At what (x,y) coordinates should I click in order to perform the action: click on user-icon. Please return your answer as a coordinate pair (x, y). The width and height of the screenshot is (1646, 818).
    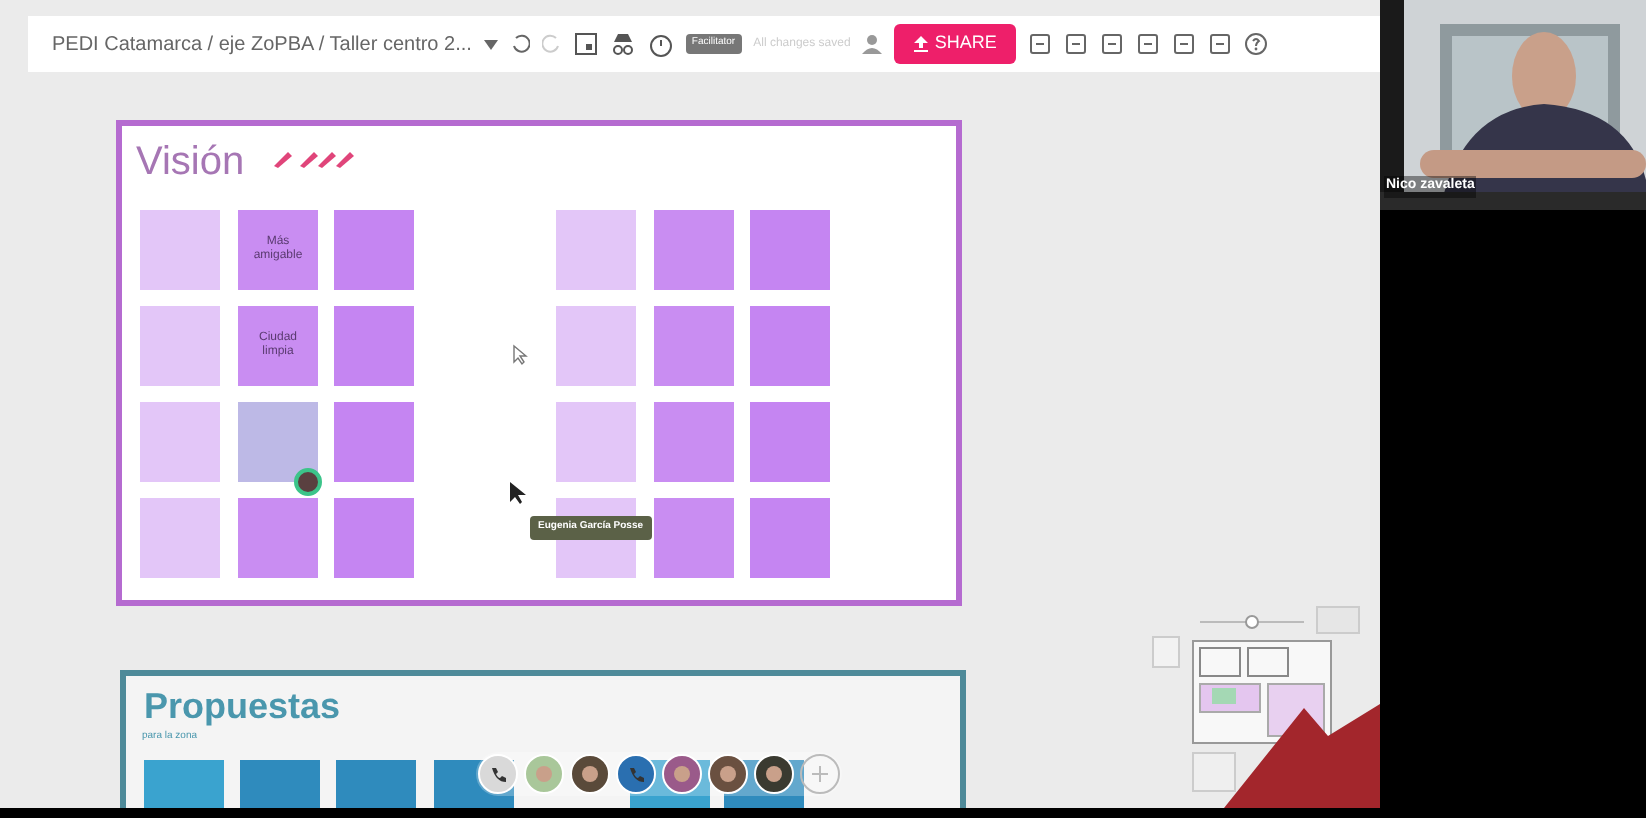
    Looking at the image, I should click on (872, 44).